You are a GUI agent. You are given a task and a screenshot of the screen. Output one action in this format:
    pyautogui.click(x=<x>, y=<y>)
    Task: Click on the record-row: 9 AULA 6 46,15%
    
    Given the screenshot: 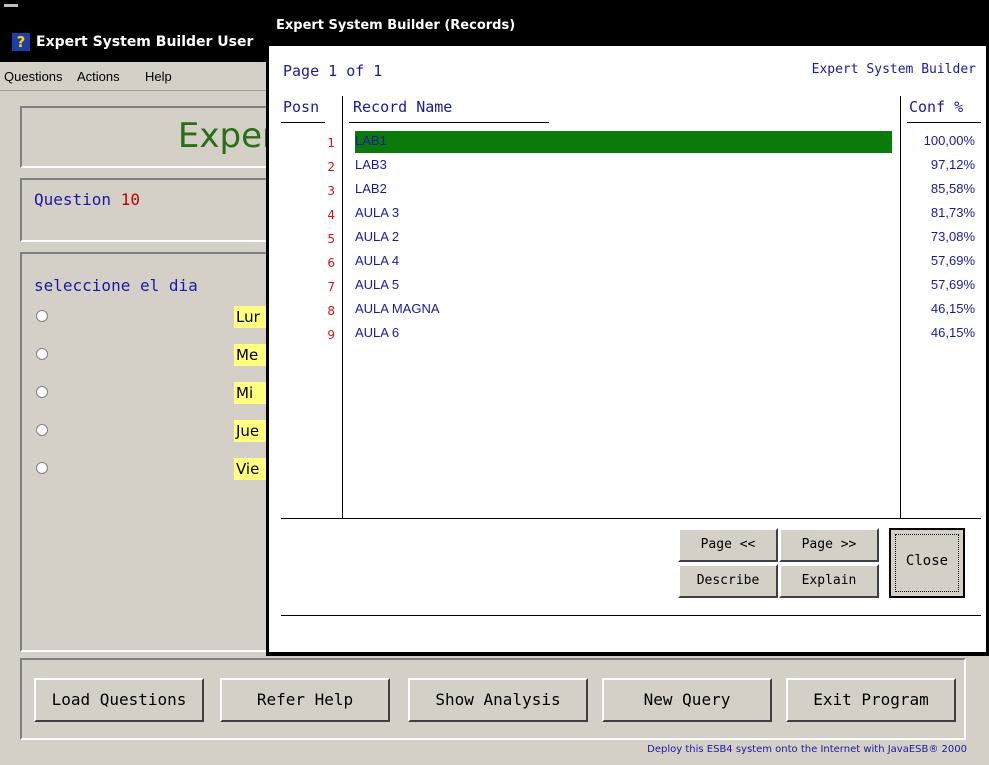 What is the action you would take?
    pyautogui.click(x=629, y=333)
    